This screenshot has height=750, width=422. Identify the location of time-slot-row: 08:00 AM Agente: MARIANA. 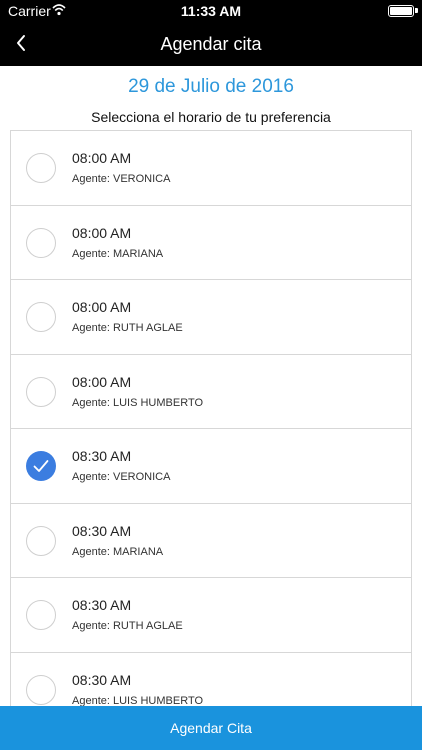
(211, 242).